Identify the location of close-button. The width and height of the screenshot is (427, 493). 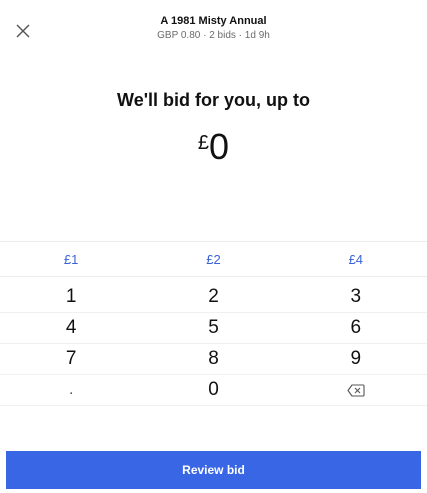
(23, 31).